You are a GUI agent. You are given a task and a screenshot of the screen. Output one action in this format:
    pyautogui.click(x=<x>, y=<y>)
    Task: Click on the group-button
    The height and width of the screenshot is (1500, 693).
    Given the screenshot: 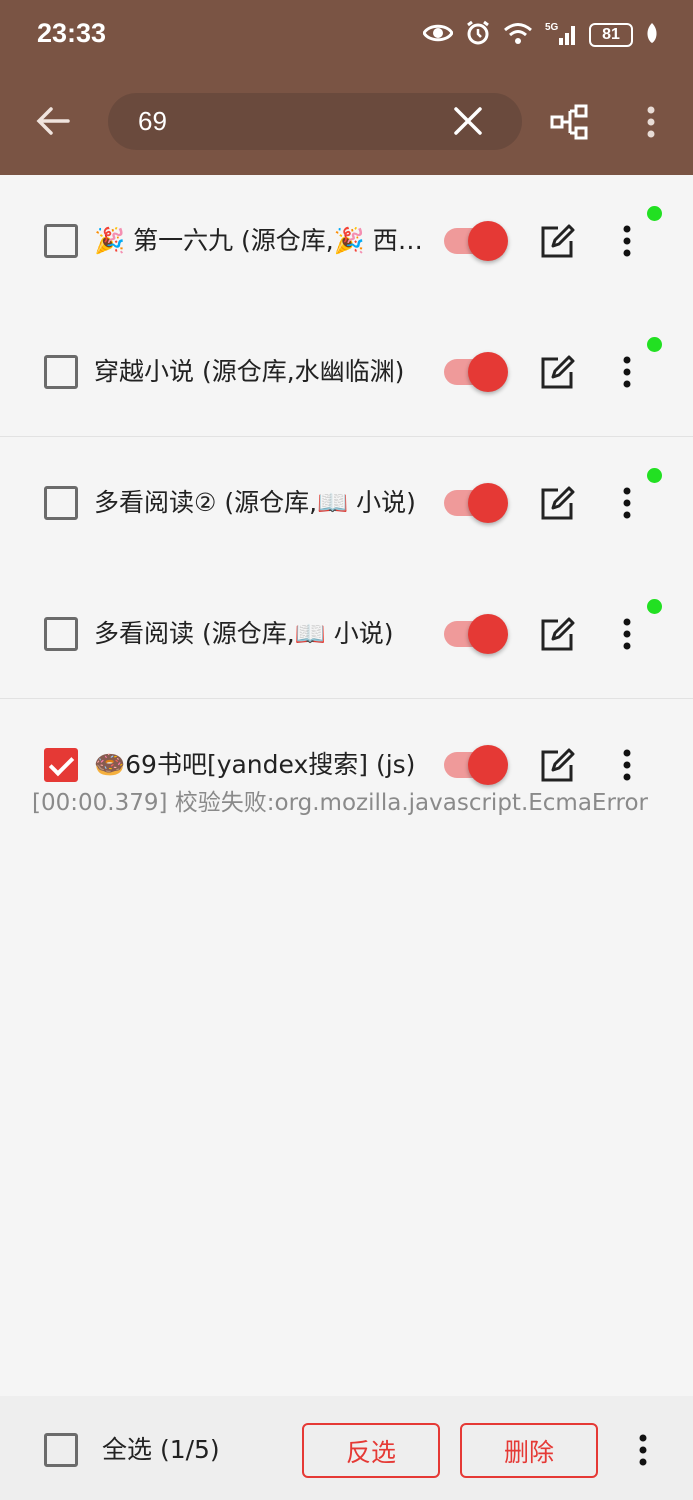 What is the action you would take?
    pyautogui.click(x=569, y=122)
    